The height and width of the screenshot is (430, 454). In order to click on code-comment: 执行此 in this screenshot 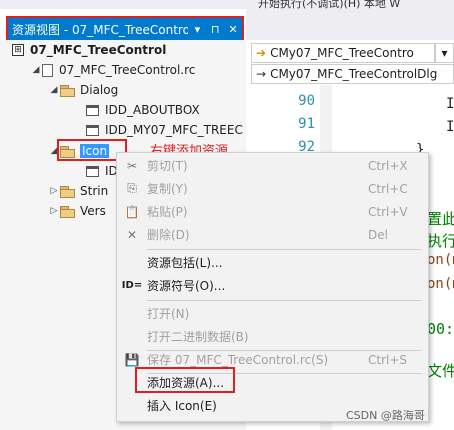, I will do `click(440, 241)`.